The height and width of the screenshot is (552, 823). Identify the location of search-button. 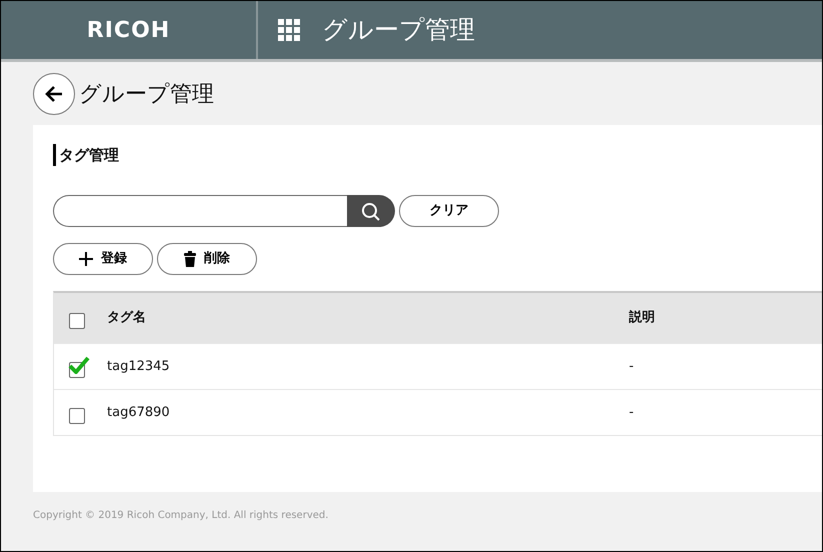
(371, 211).